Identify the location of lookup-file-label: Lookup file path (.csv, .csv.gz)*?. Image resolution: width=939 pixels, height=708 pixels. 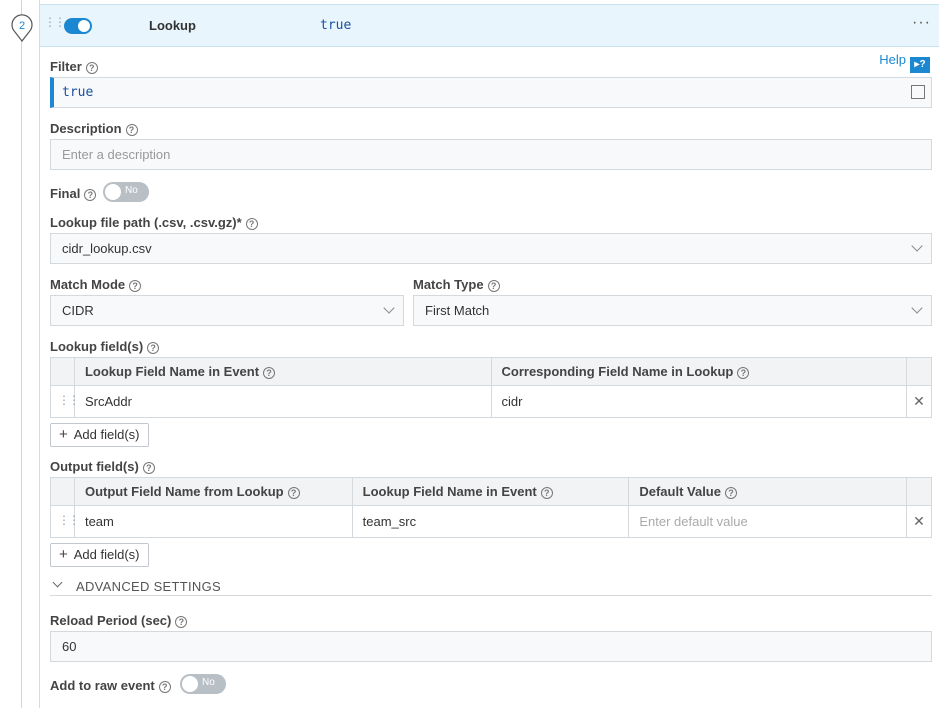
(154, 222).